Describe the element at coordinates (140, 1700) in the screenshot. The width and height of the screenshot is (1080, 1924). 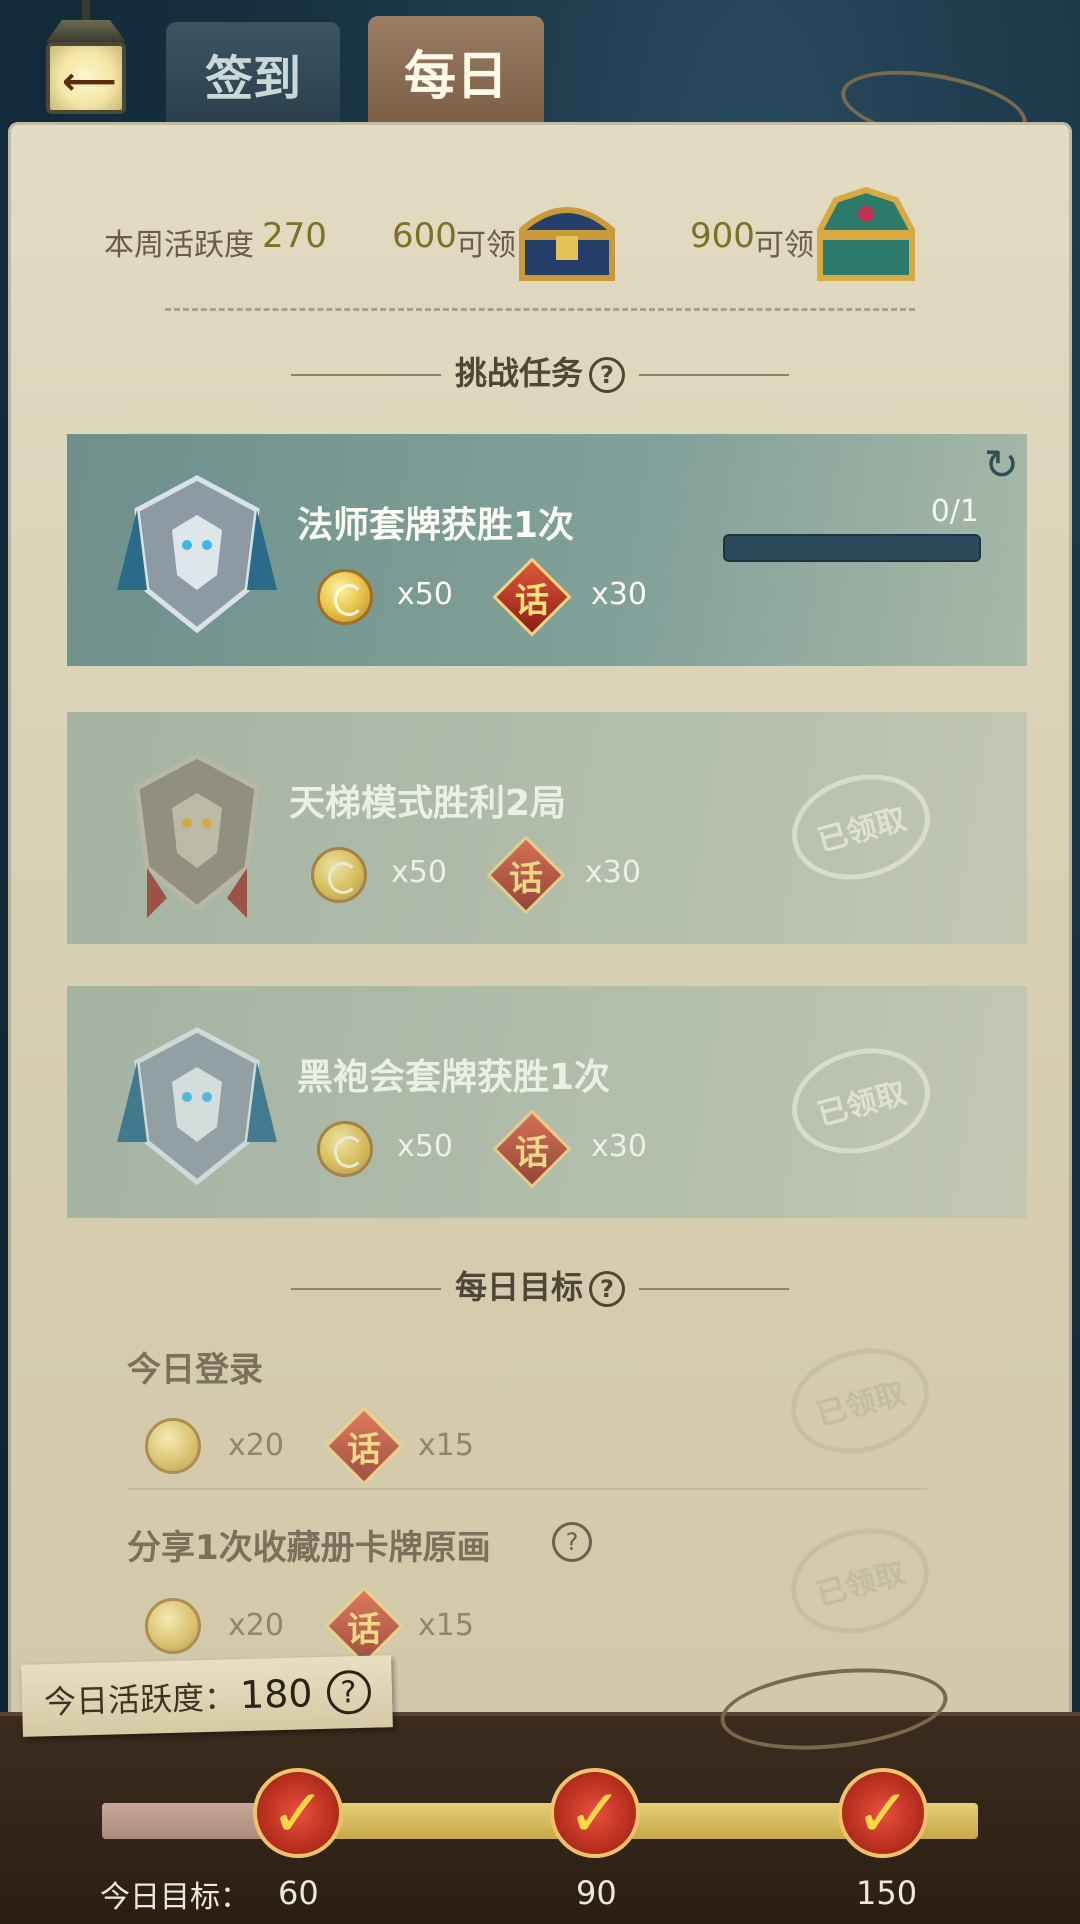
I see `daily-activity-label: 今日活跃度：` at that location.